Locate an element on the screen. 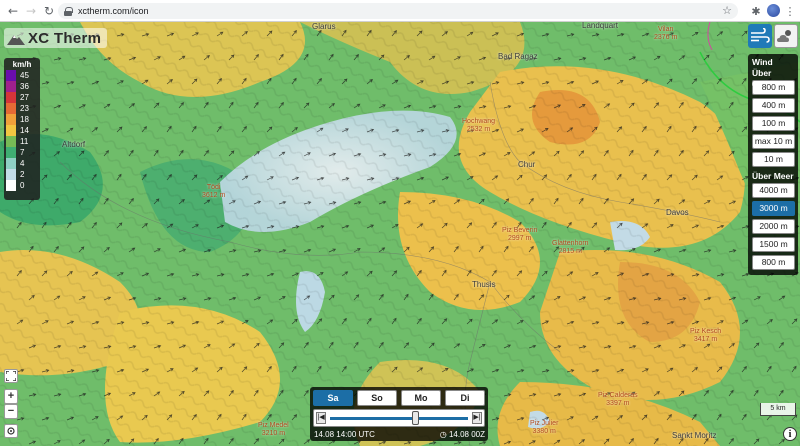  wind-mode-button is located at coordinates (760, 36).